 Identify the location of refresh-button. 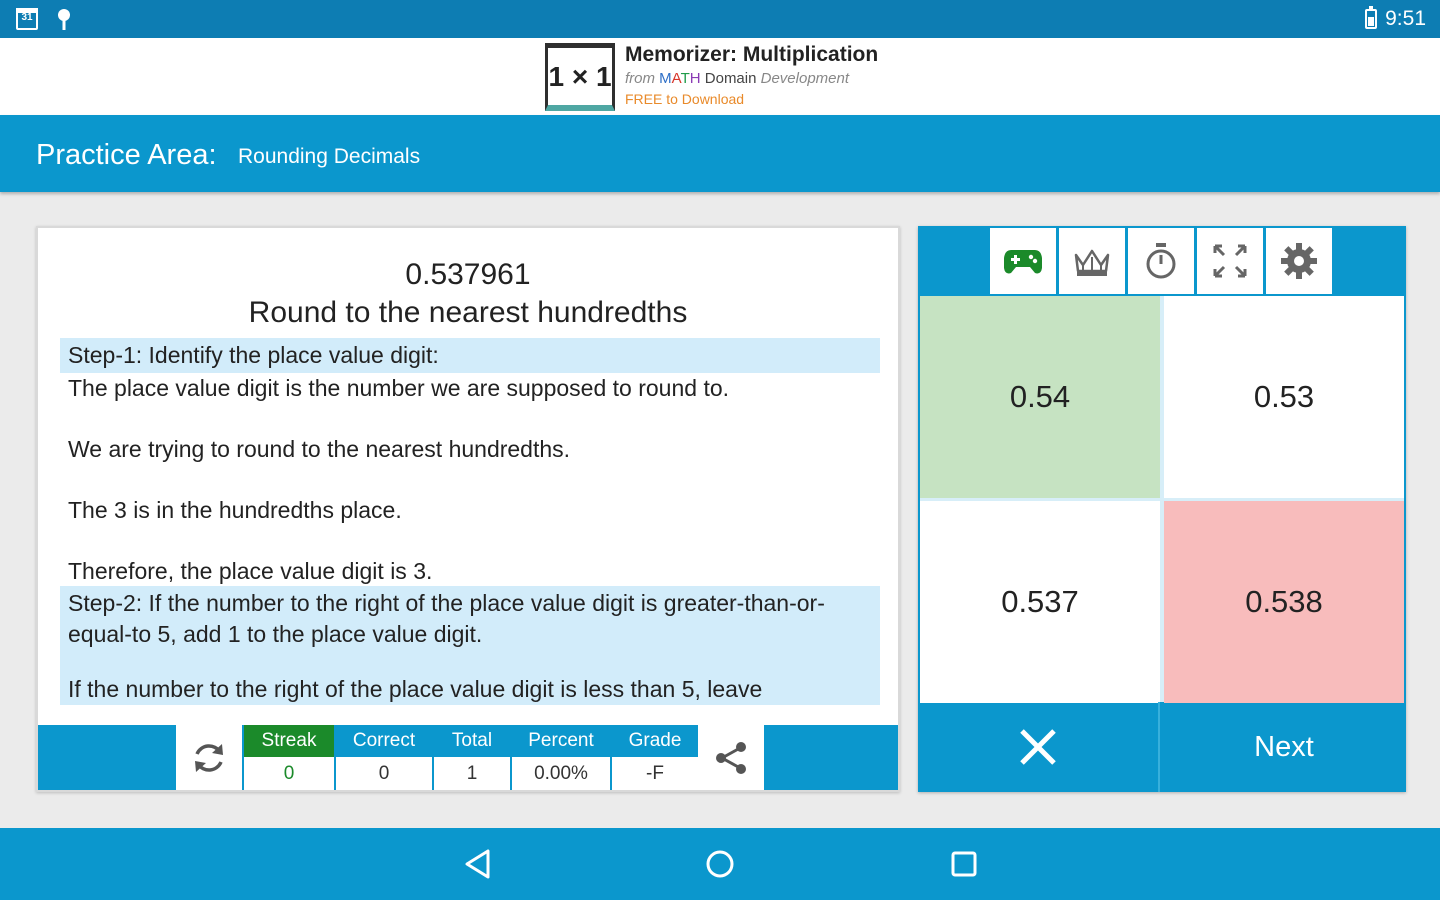
(209, 757).